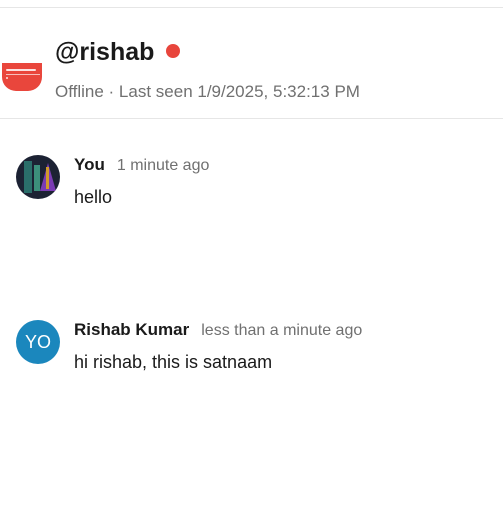 This screenshot has width=503, height=513. I want to click on message-timestamp: 1 minute ago, so click(163, 165).